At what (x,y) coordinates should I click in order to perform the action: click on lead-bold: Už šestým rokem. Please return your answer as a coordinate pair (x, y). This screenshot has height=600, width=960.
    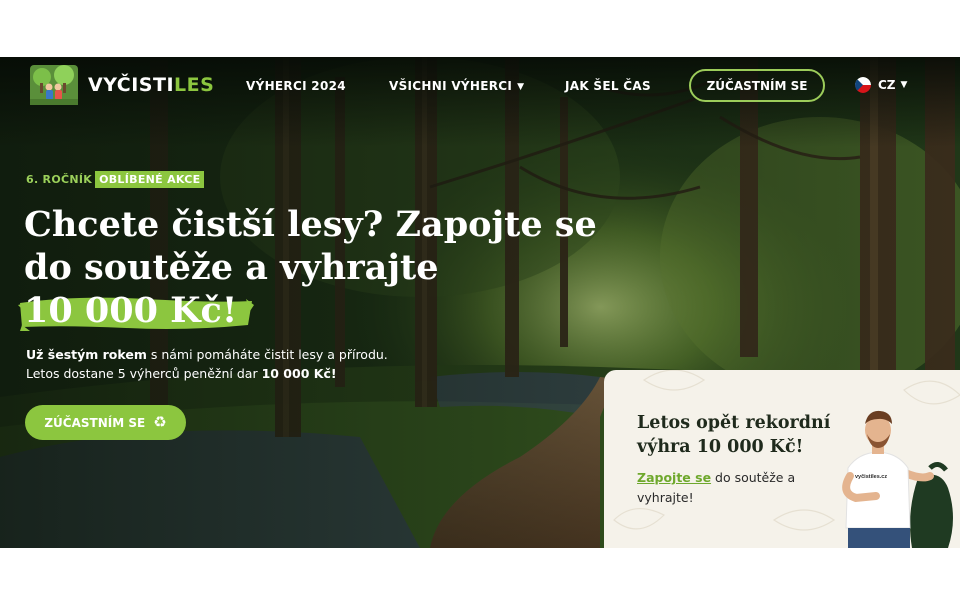
    Looking at the image, I should click on (86, 354).